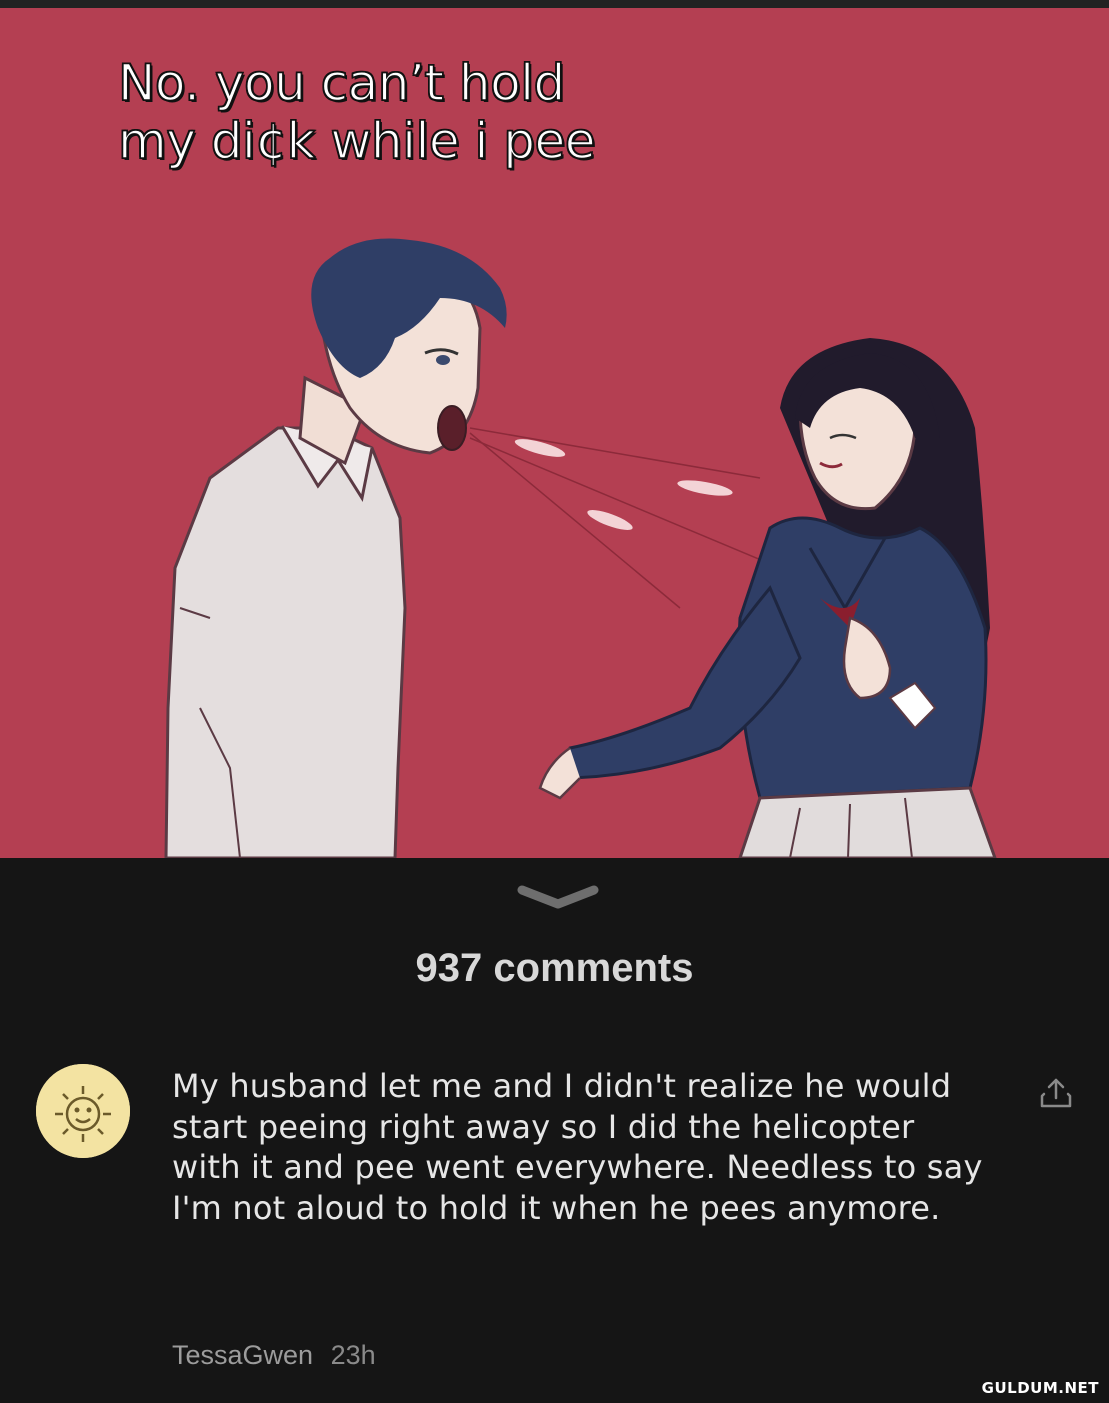 The width and height of the screenshot is (1109, 1403). I want to click on comment-author: TessaGwen, so click(242, 1355).